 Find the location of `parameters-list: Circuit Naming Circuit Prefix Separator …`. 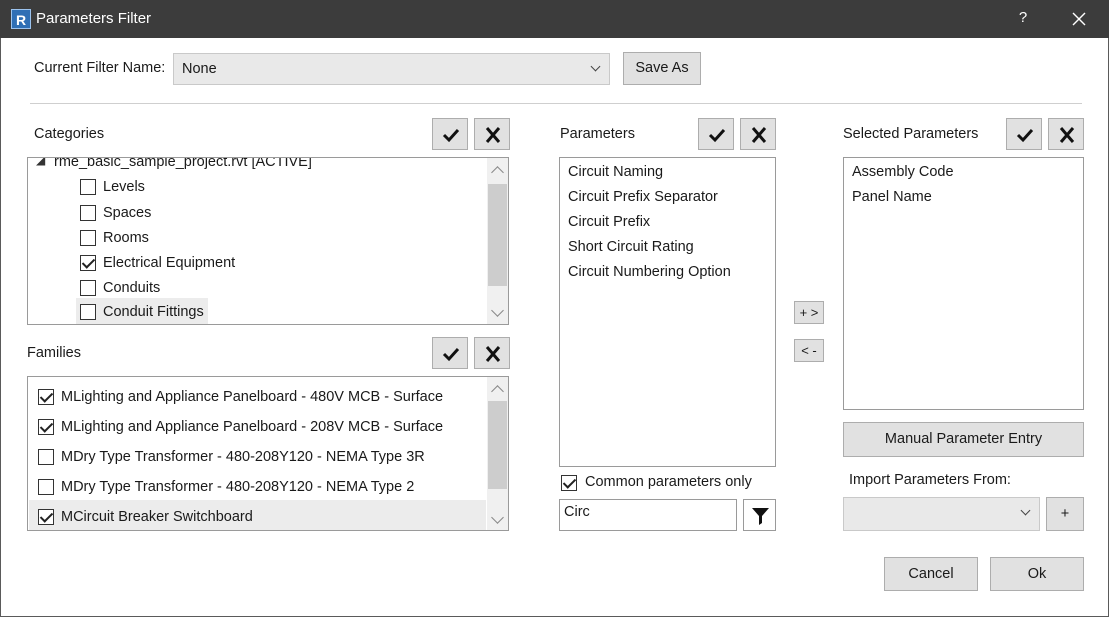

parameters-list: Circuit Naming Circuit Prefix Separator … is located at coordinates (667, 312).